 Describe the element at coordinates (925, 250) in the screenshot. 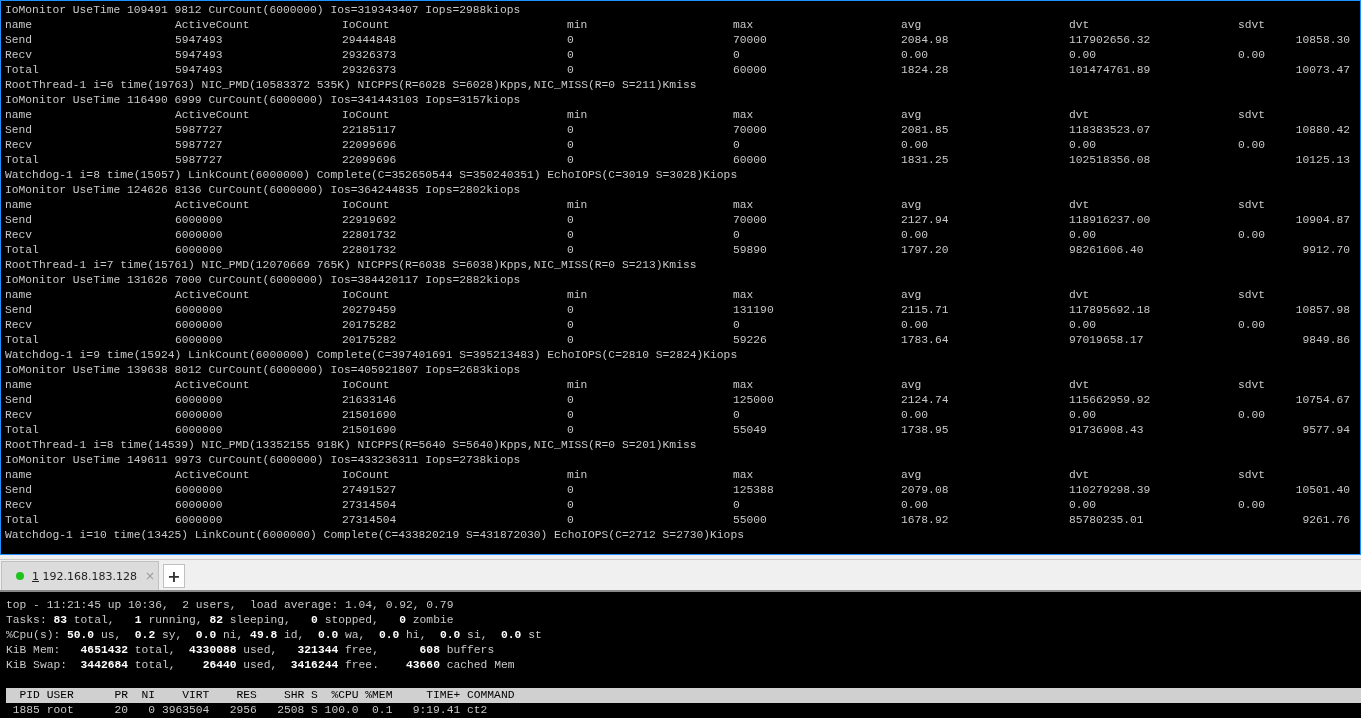

I see `table-cell: 1797.20` at that location.